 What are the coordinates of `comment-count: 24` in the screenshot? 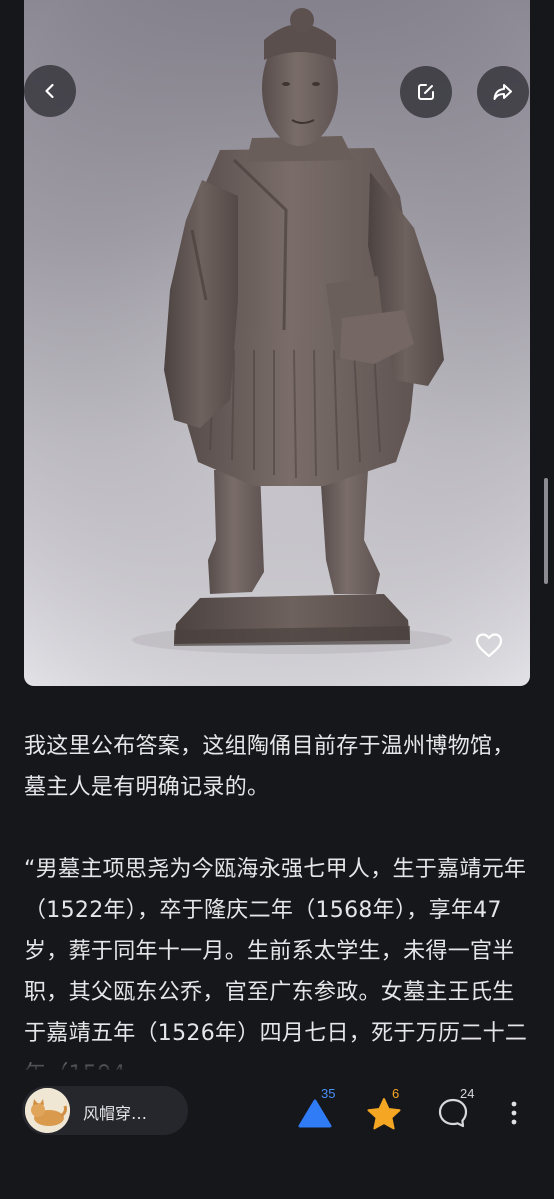 It's located at (467, 1093).